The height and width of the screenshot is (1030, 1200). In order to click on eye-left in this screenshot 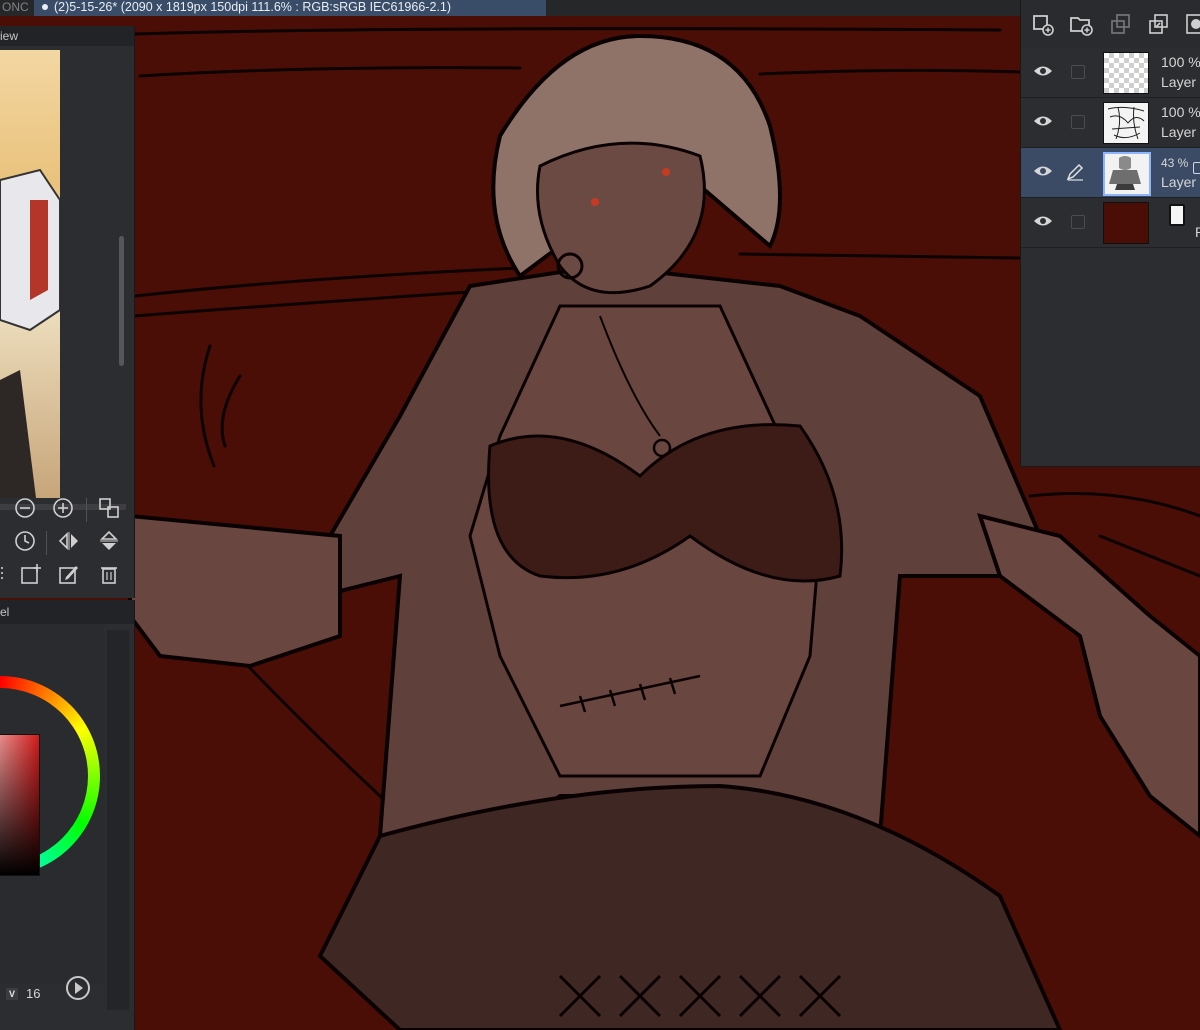, I will do `click(595, 202)`.